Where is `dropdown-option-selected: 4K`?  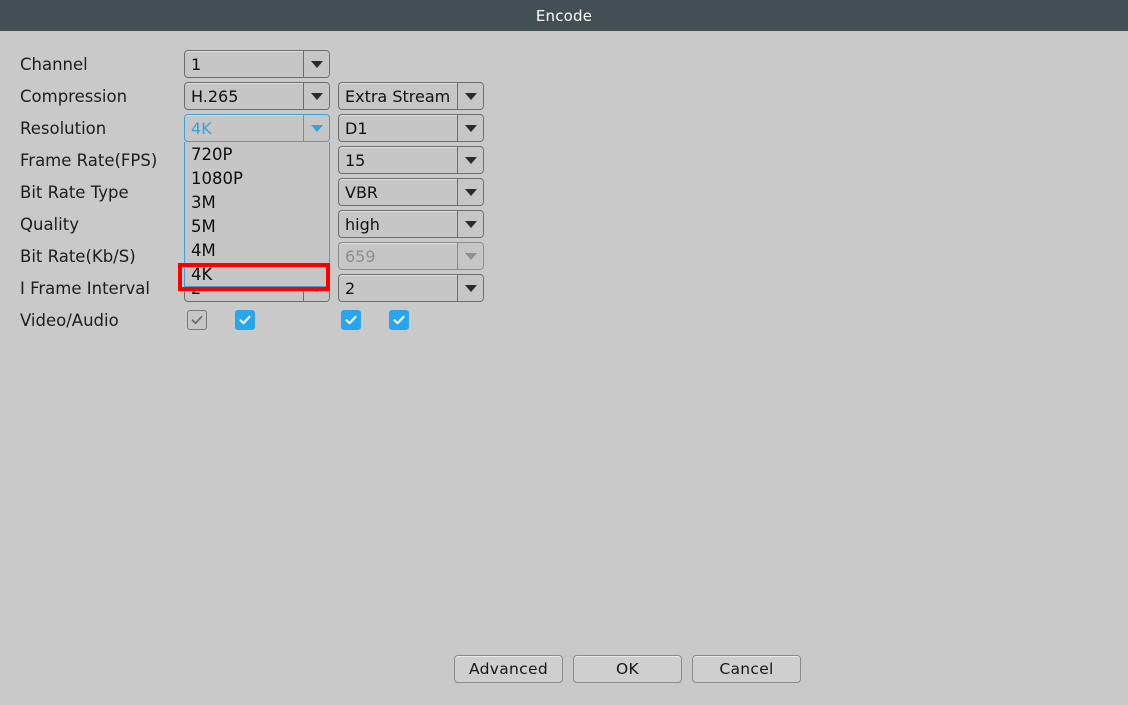
dropdown-option-selected: 4K is located at coordinates (257, 274).